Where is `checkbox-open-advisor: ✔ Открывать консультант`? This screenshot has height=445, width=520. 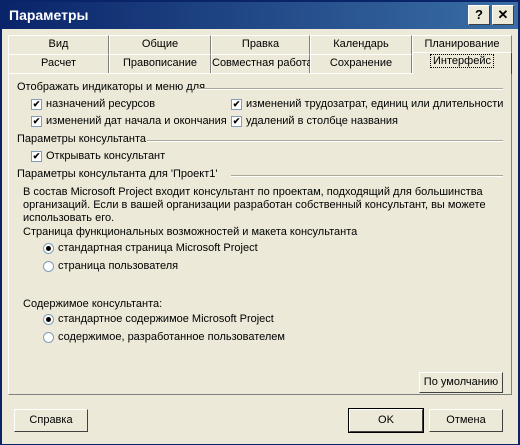 checkbox-open-advisor: ✔ Открывать консультант is located at coordinates (98, 156).